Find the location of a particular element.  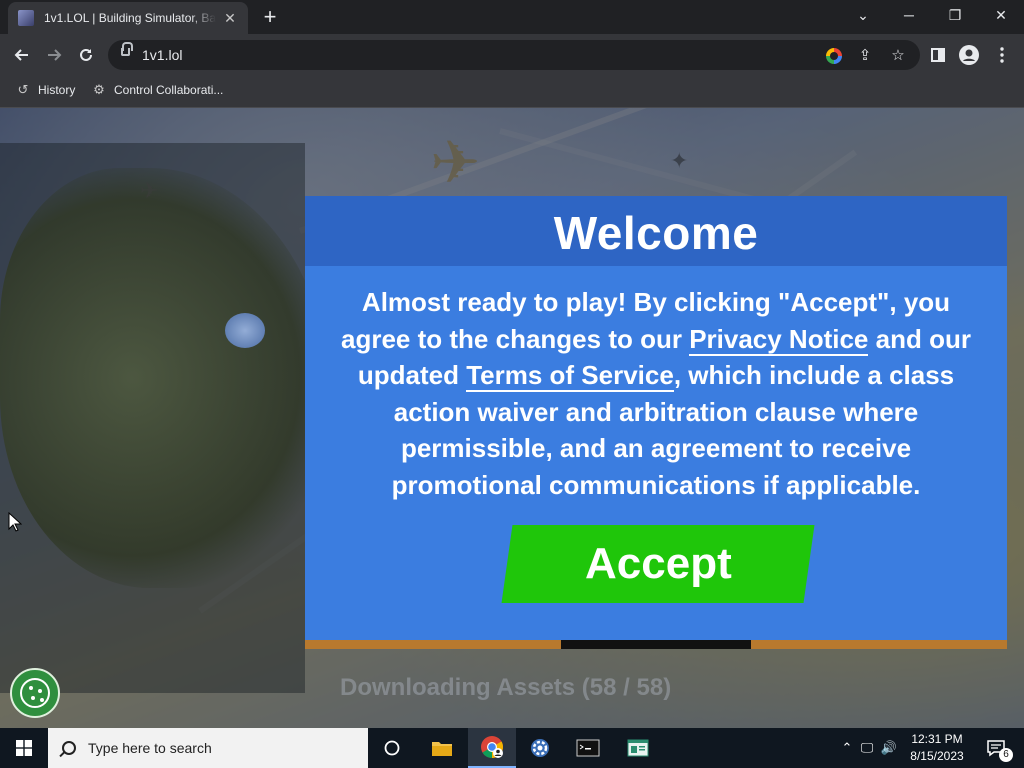

close-window-button: ✕ is located at coordinates (1001, 15).